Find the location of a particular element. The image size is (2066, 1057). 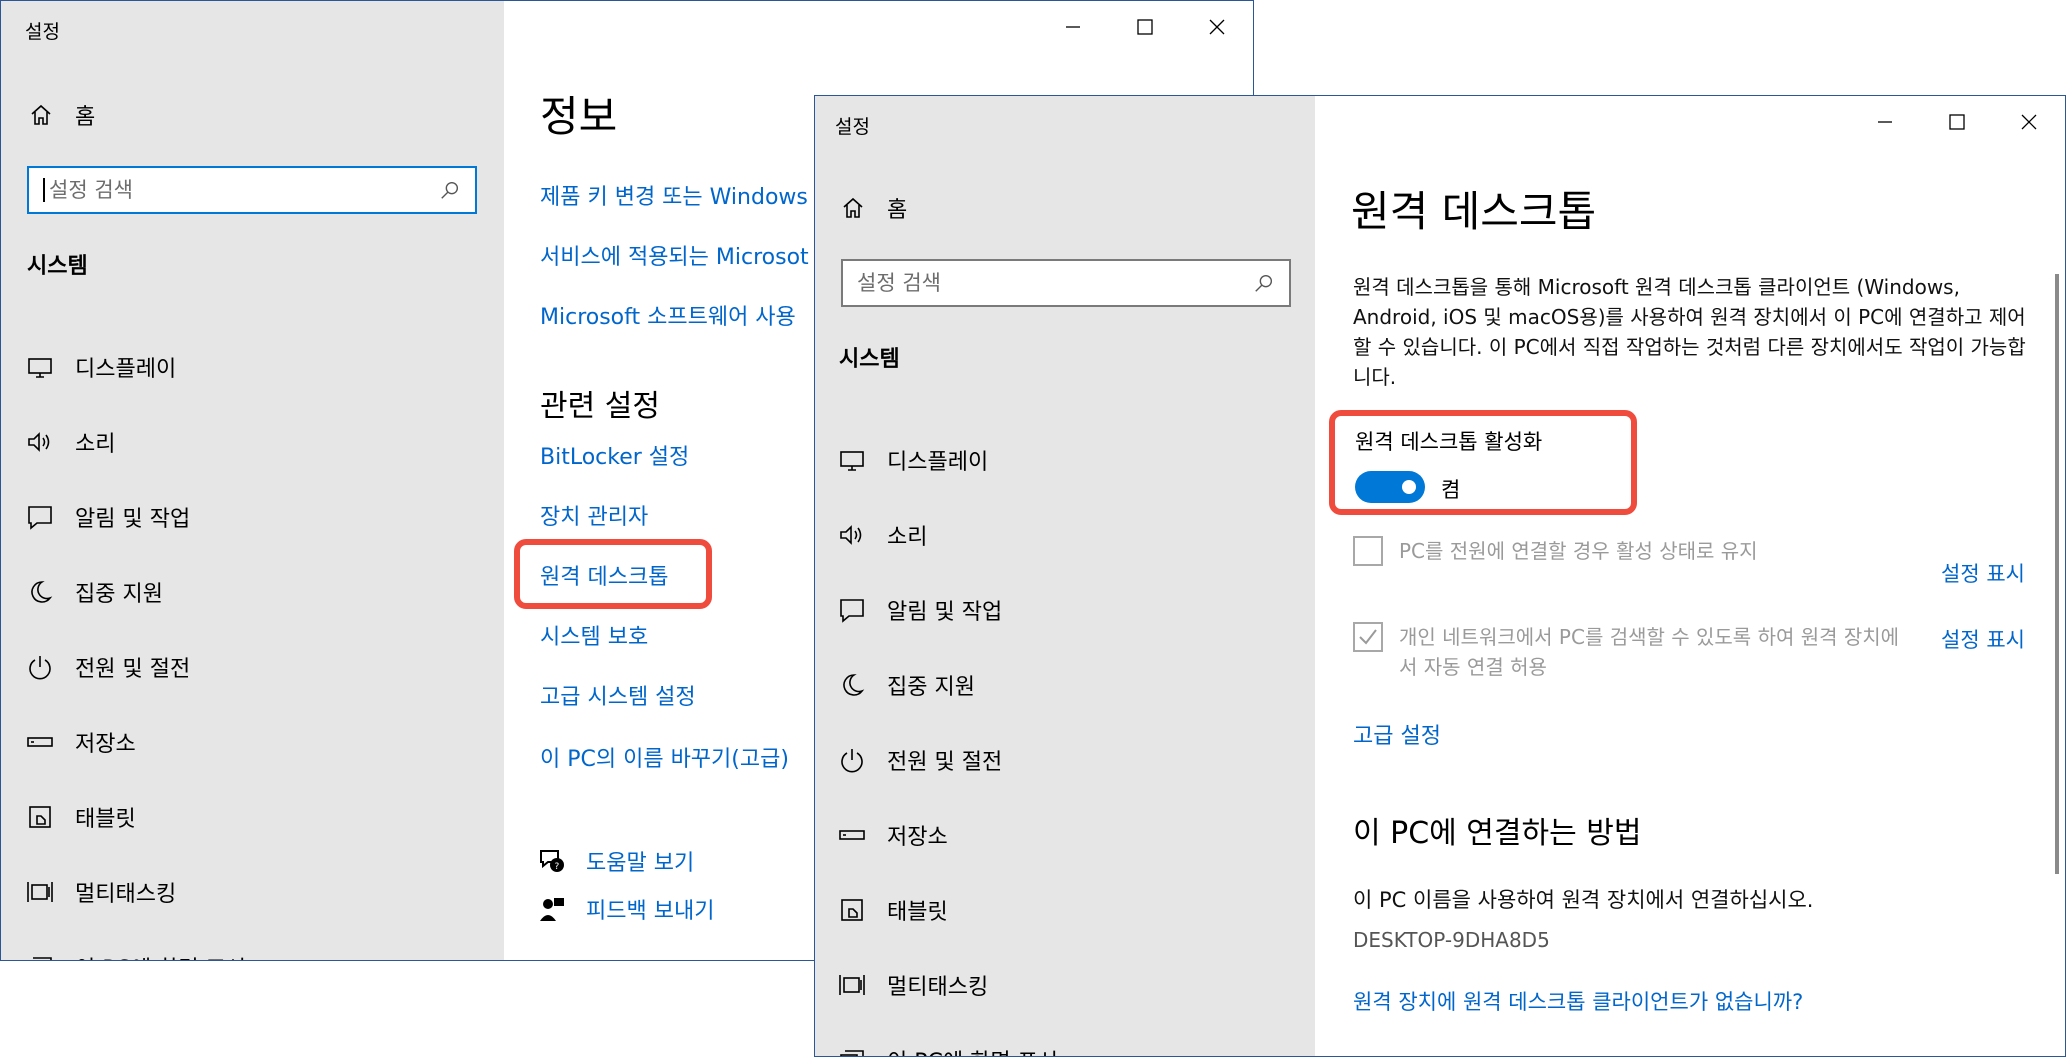

remote-desktop-toggle is located at coordinates (1390, 487).